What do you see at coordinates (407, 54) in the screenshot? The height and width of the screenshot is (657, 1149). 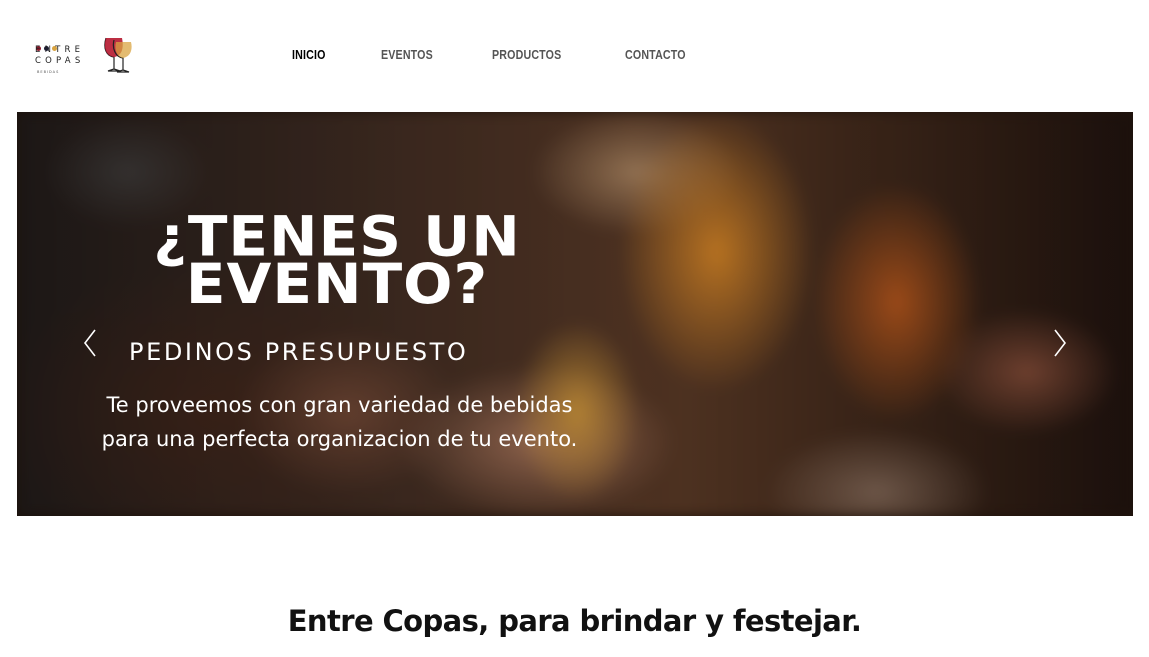 I see `nav-item-eventos: EVENTOS` at bounding box center [407, 54].